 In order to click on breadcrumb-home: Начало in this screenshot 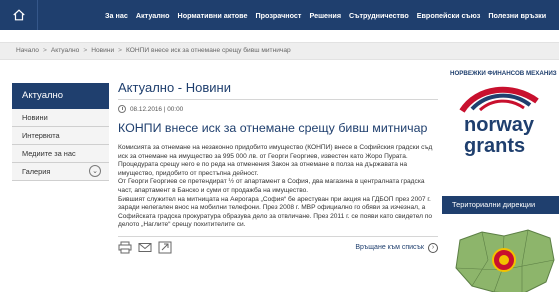, I will do `click(27, 50)`.